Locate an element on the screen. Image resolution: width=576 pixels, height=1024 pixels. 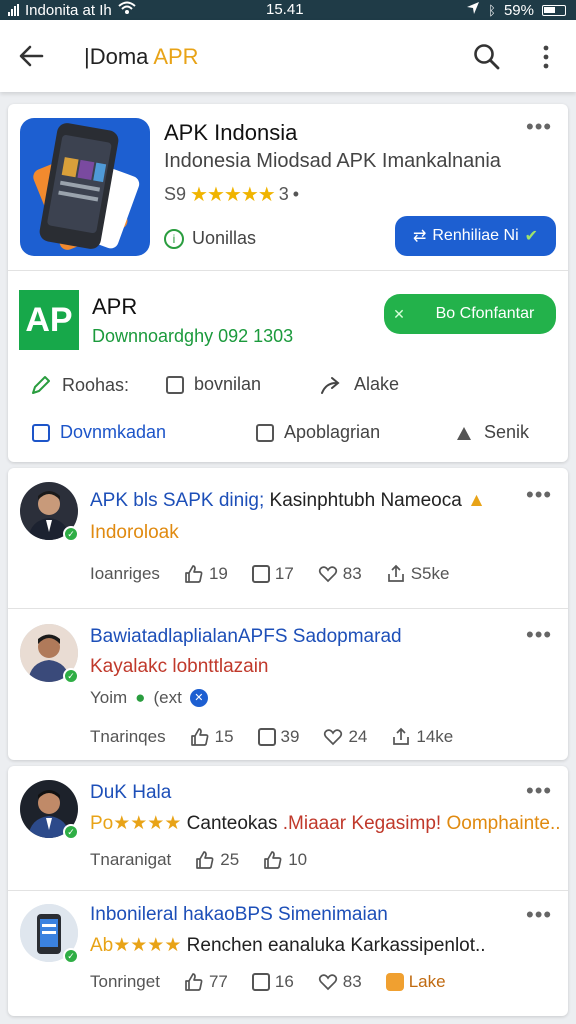
apr-logo: AP is located at coordinates (49, 320).